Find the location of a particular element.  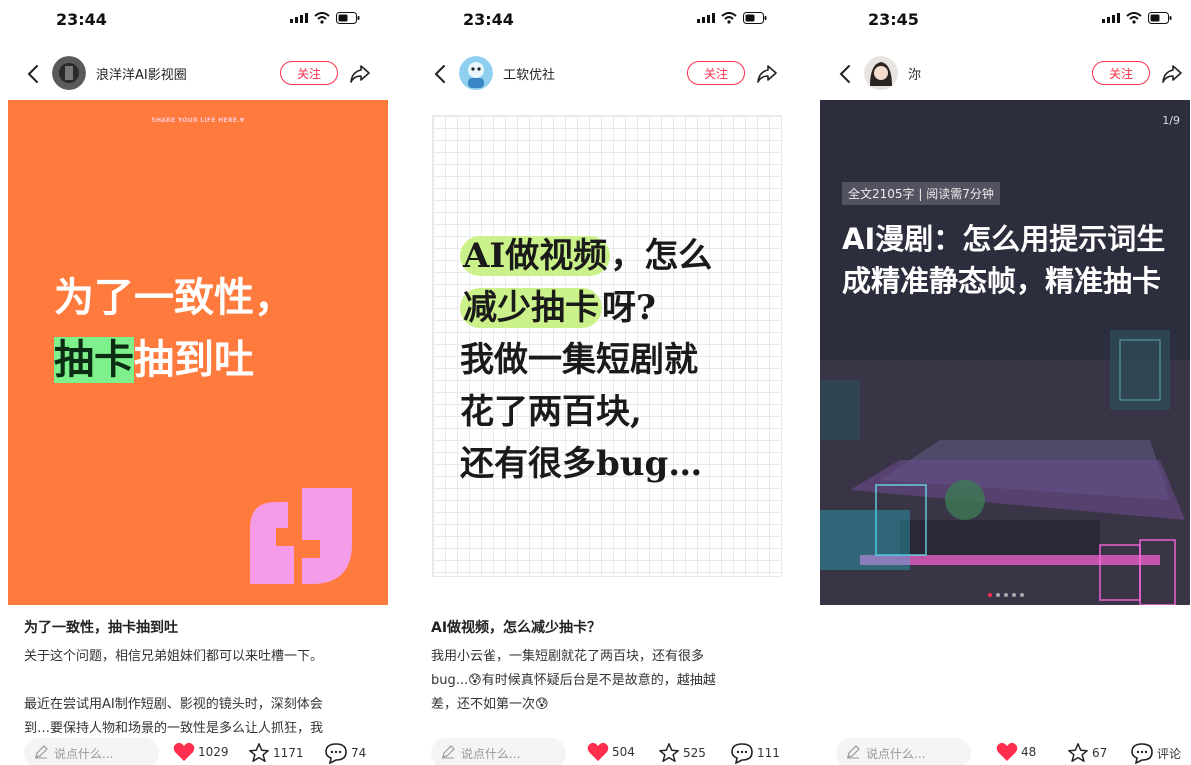

post-body-line: bug...😰有时候真怀疑后台是不是故意的，越抽越 is located at coordinates (573, 680).